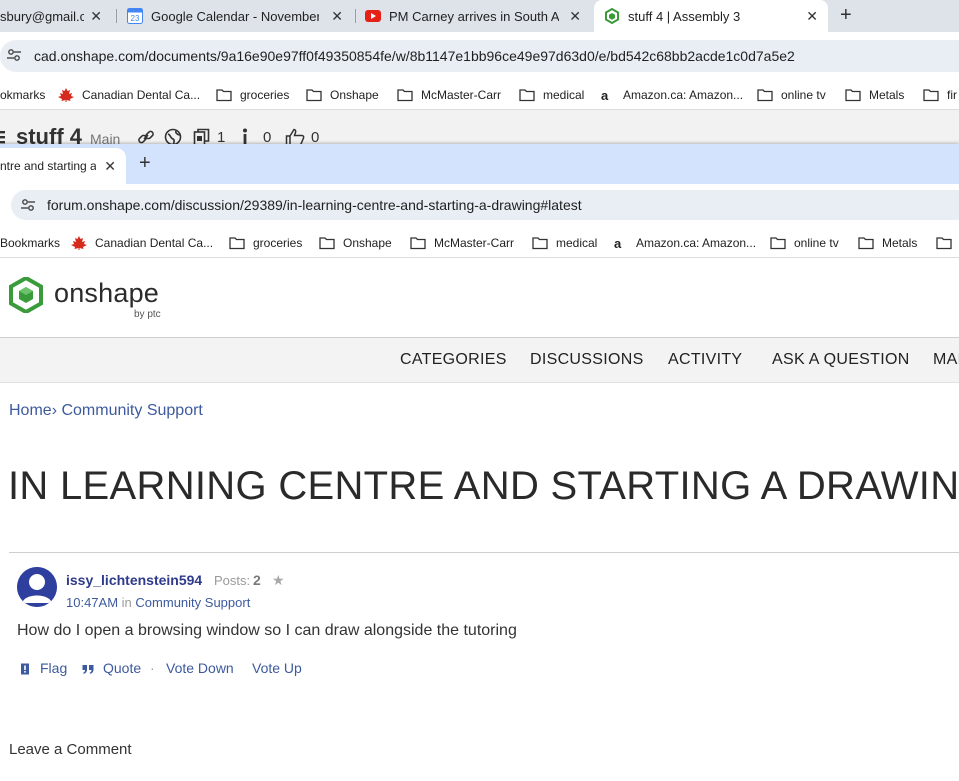  I want to click on bookmark-label: okmarks, so click(23, 95).